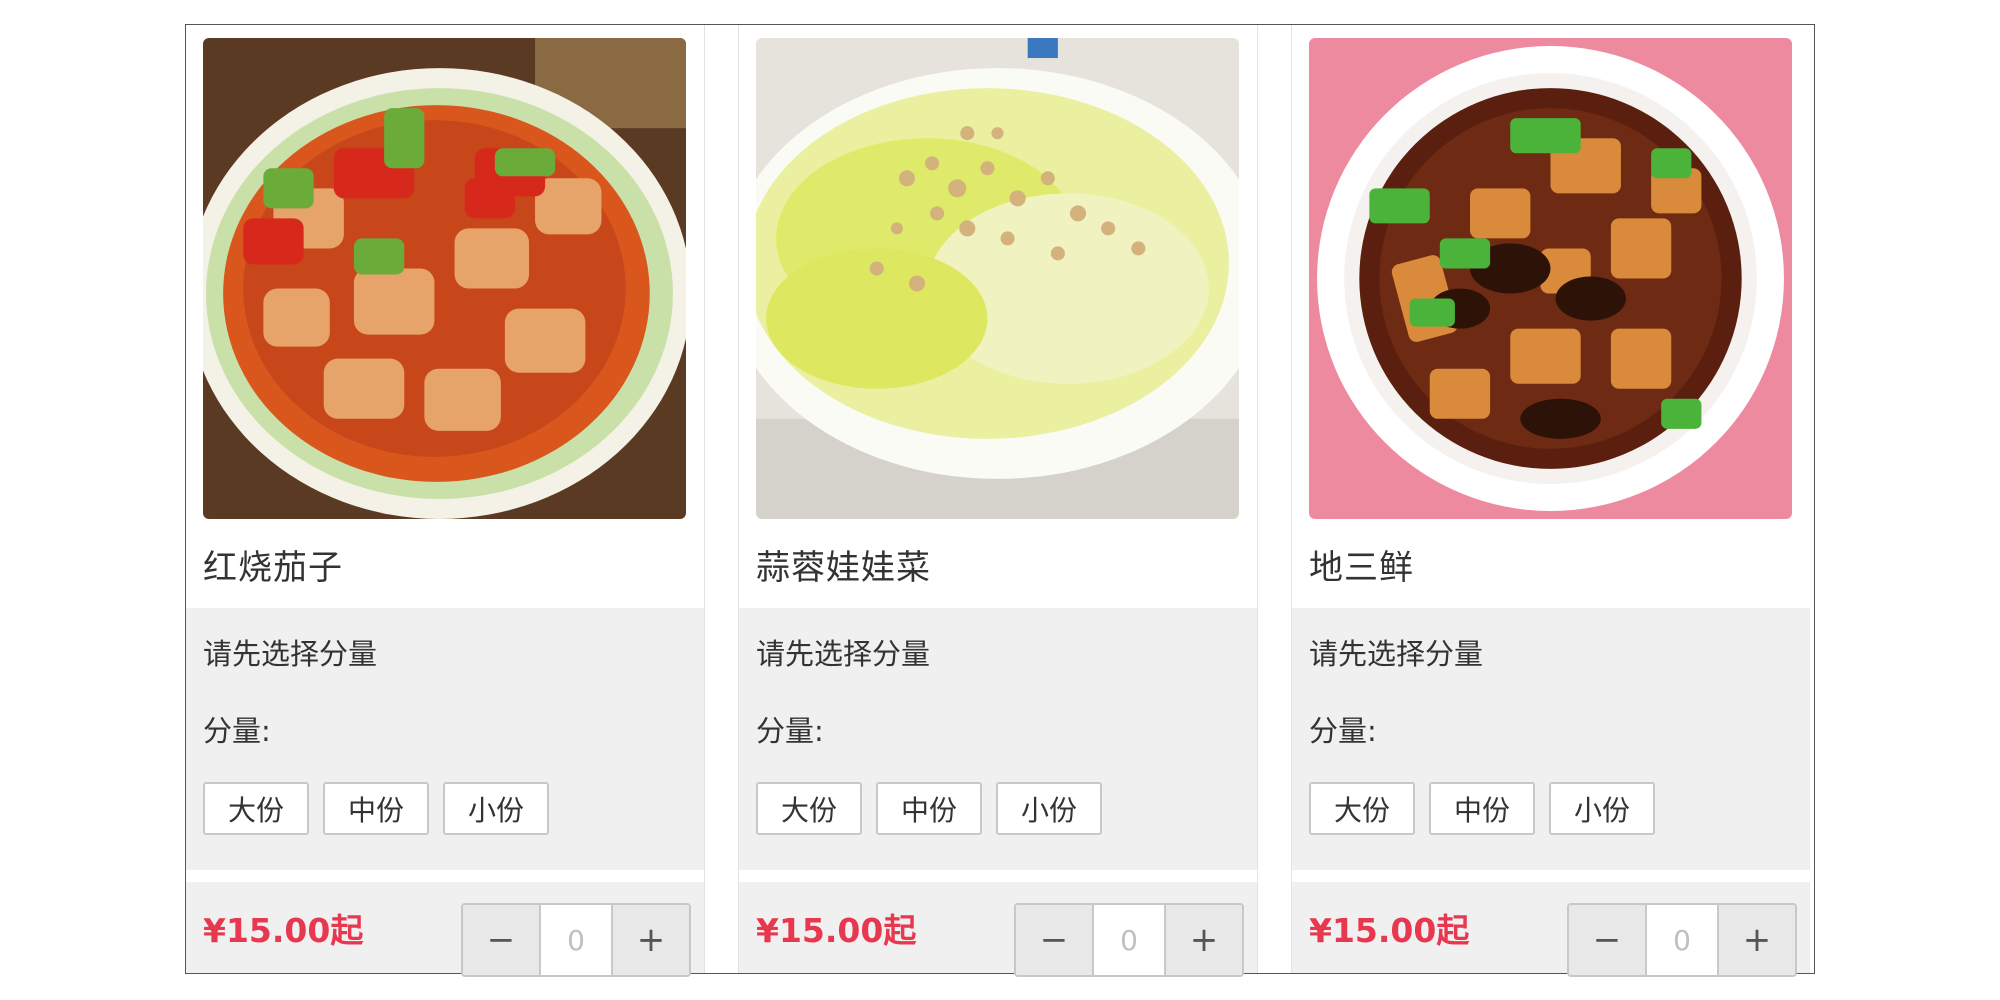 This screenshot has height=1000, width=2000. I want to click on dish-name: 红烧茄子, so click(273, 568).